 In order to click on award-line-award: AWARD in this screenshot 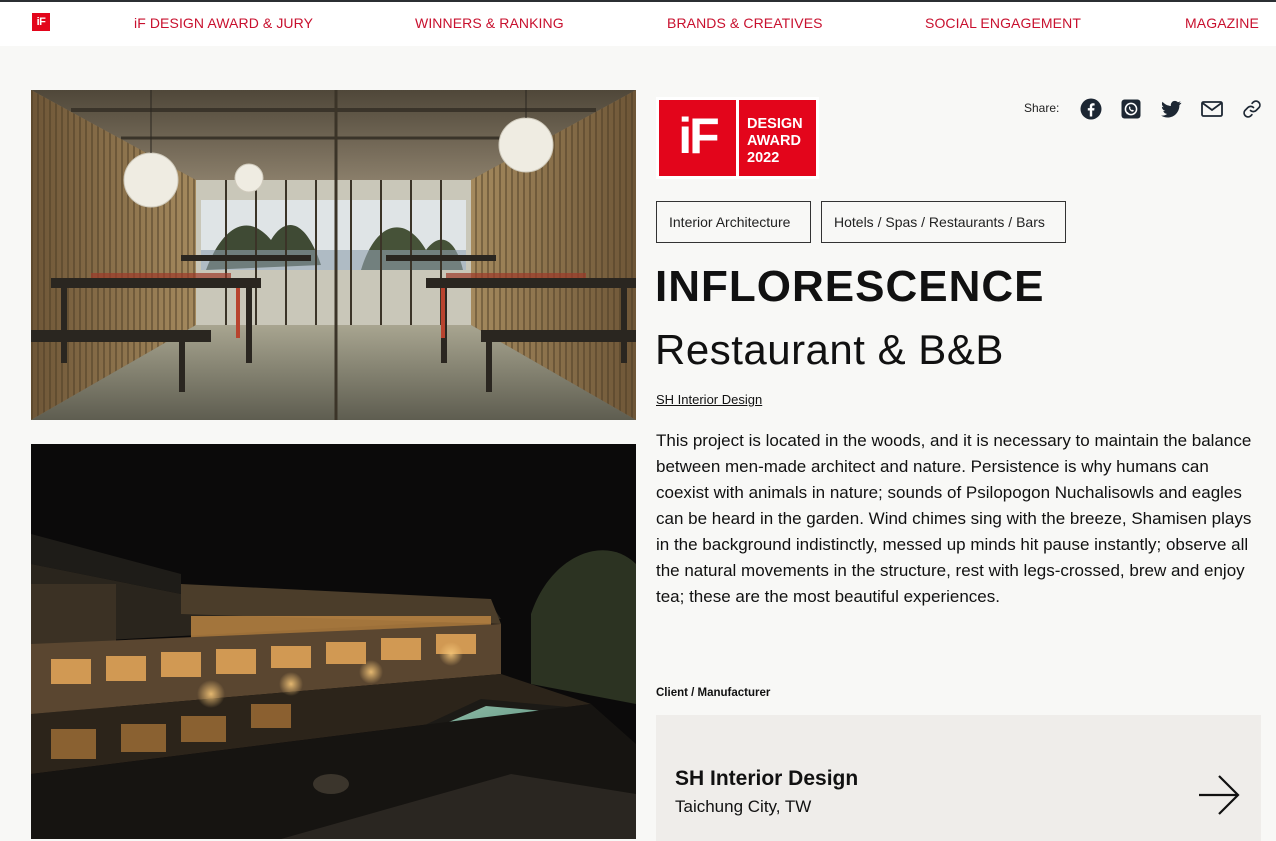, I will do `click(774, 141)`.